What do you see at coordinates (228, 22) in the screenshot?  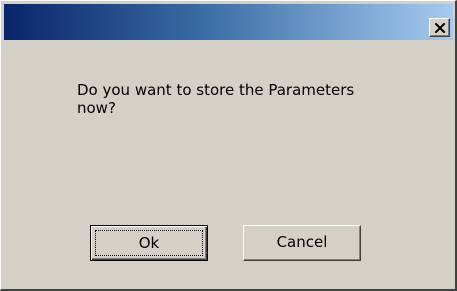 I see `title-bar` at bounding box center [228, 22].